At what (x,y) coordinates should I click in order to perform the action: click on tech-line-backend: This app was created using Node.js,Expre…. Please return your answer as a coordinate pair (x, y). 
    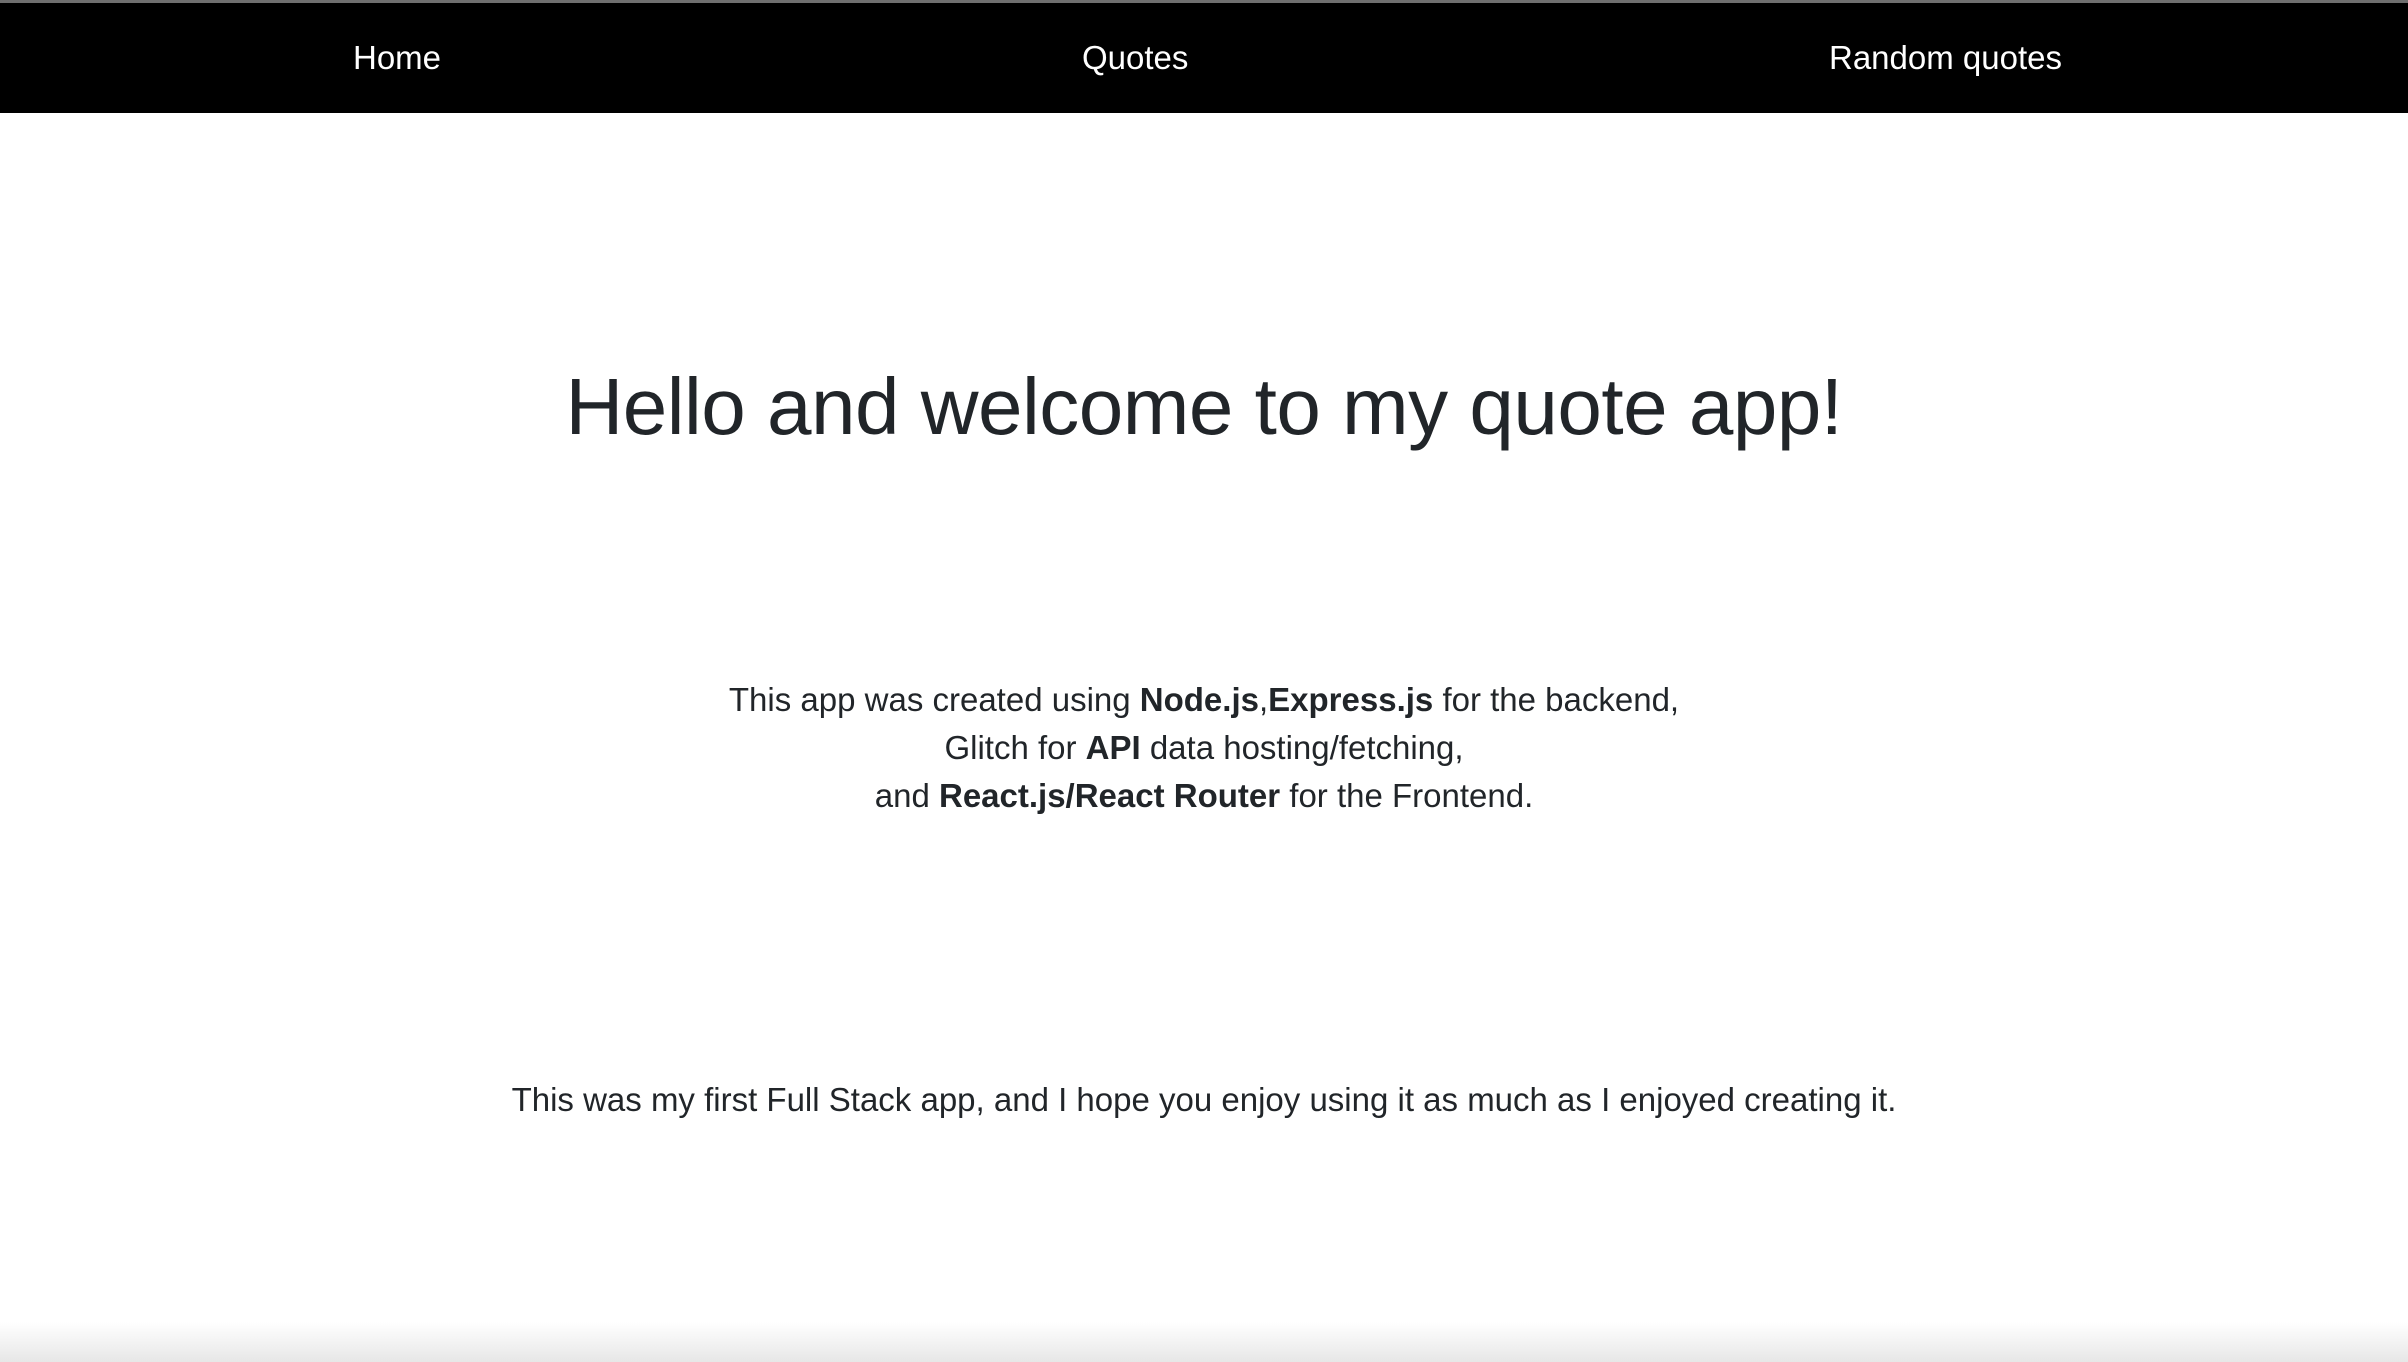
    Looking at the image, I should click on (1204, 700).